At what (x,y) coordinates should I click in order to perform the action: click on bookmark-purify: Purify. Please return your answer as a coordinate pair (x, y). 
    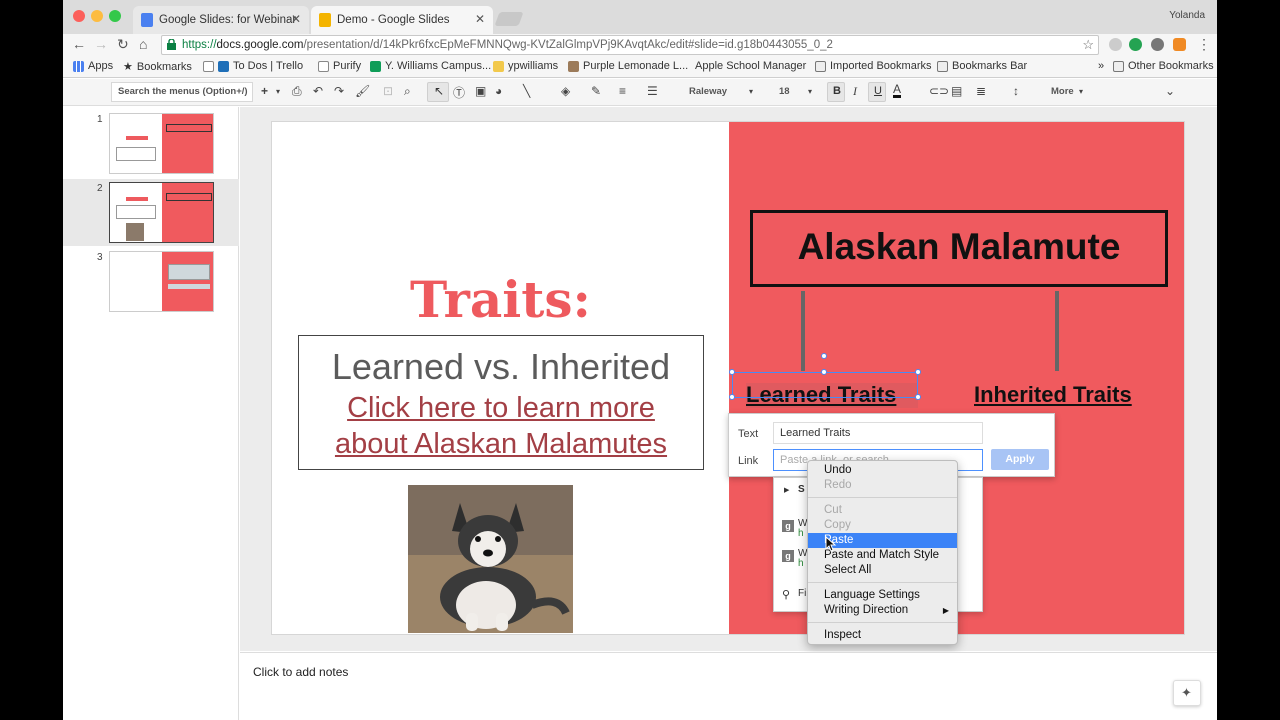
    Looking at the image, I should click on (339, 66).